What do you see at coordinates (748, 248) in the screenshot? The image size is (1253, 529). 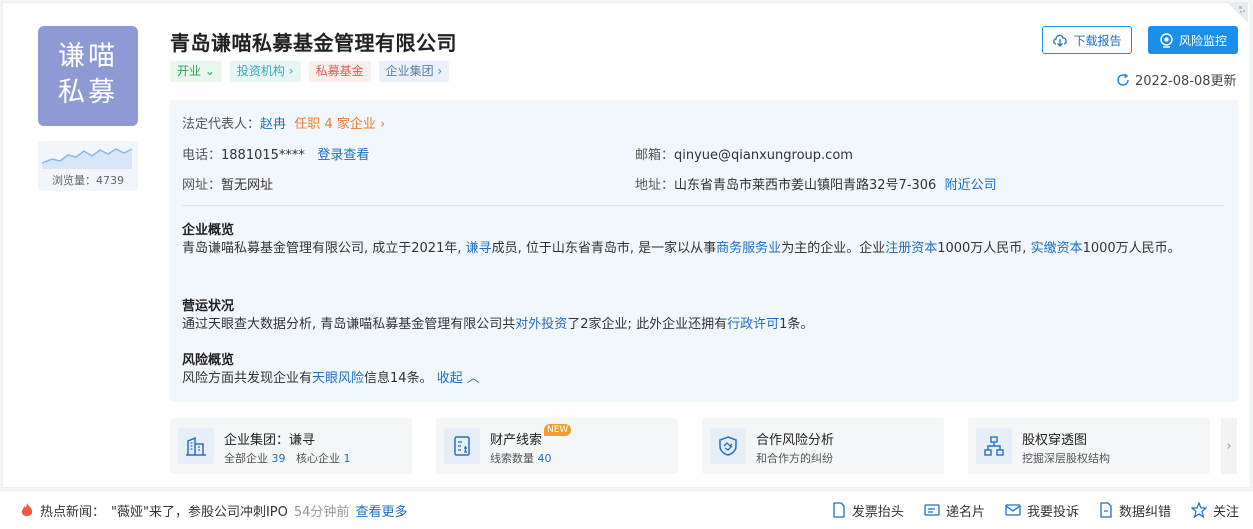 I see `industry-link: 商务服务业` at bounding box center [748, 248].